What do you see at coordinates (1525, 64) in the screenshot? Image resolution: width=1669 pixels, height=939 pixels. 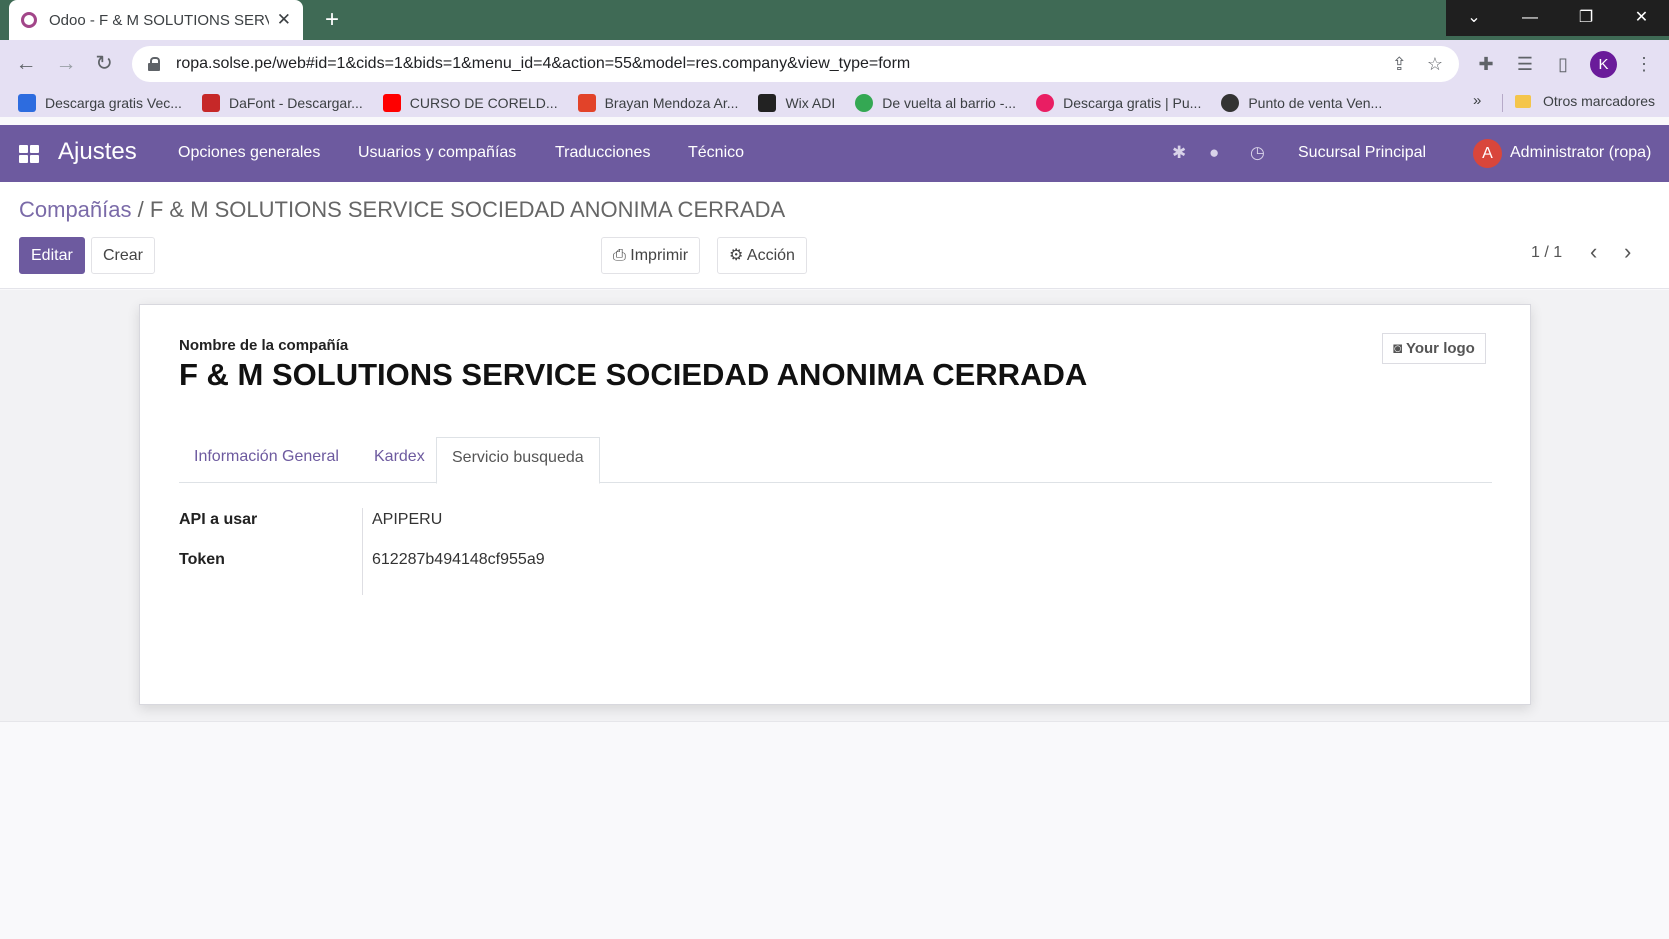 I see `reading-list-icon: ☰` at bounding box center [1525, 64].